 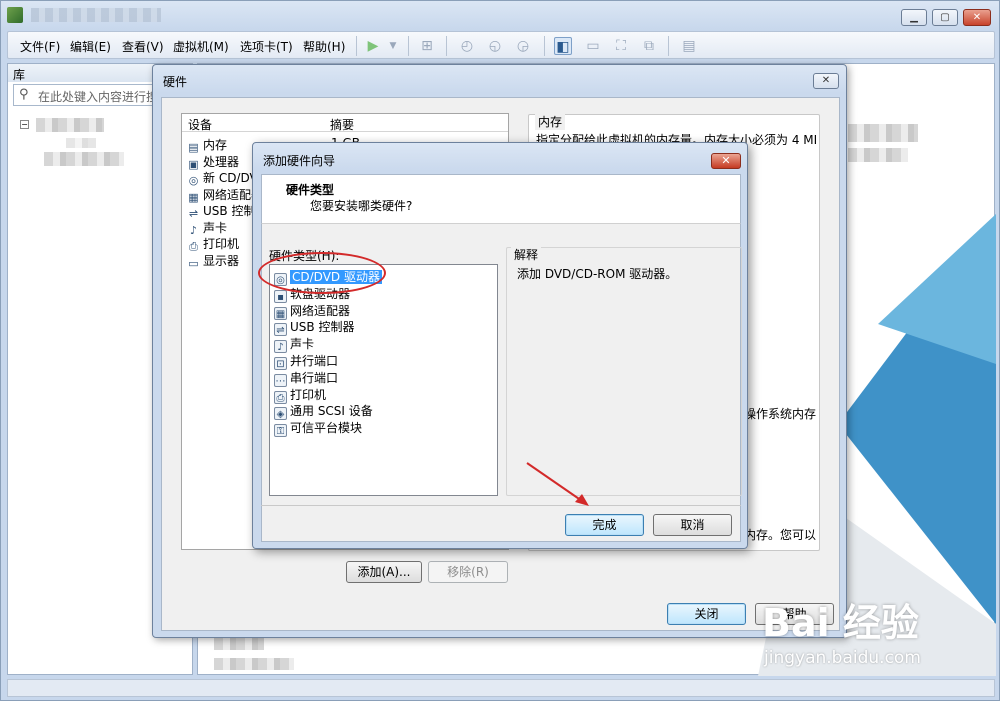 What do you see at coordinates (563, 46) in the screenshot?
I see `library-view-icon: ◧` at bounding box center [563, 46].